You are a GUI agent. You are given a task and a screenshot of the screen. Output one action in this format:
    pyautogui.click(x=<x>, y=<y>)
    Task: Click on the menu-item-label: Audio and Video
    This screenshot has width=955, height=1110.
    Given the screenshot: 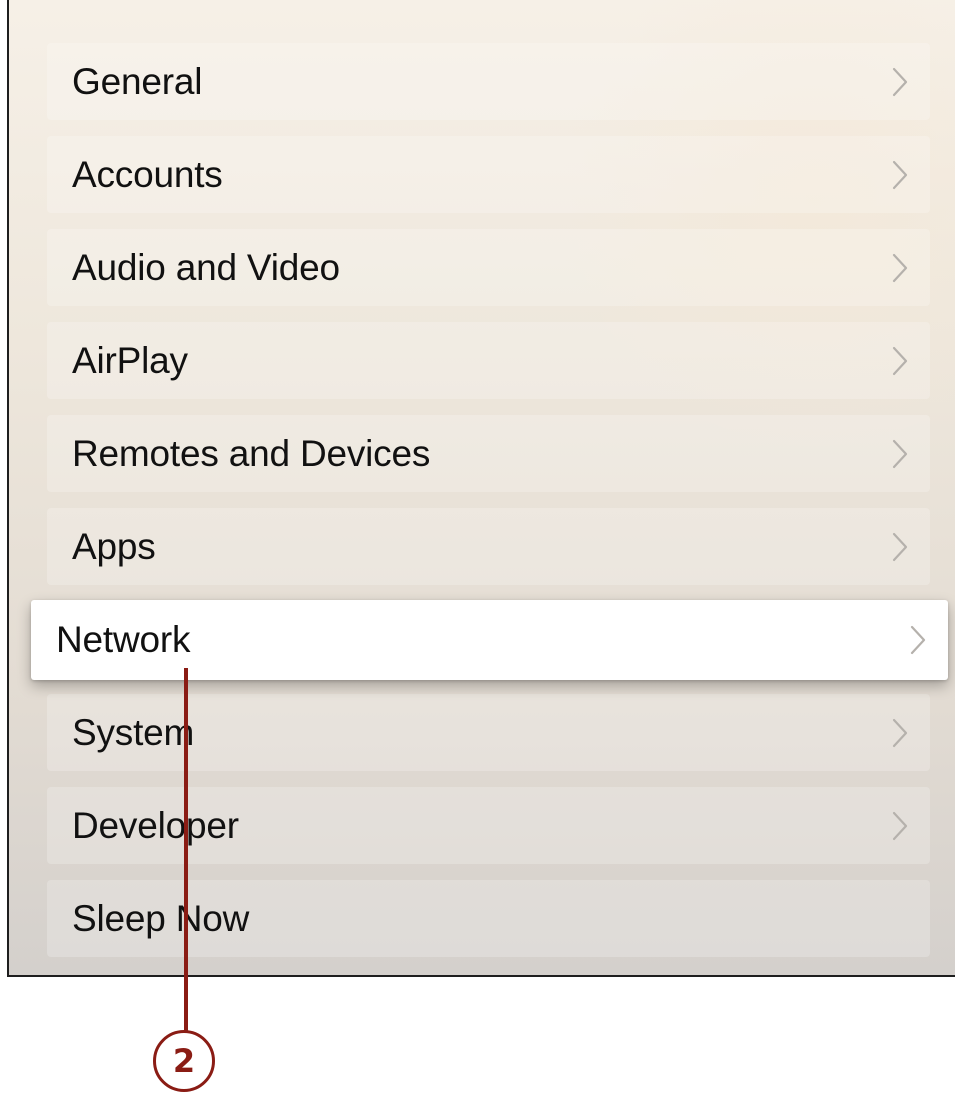 What is the action you would take?
    pyautogui.click(x=206, y=267)
    